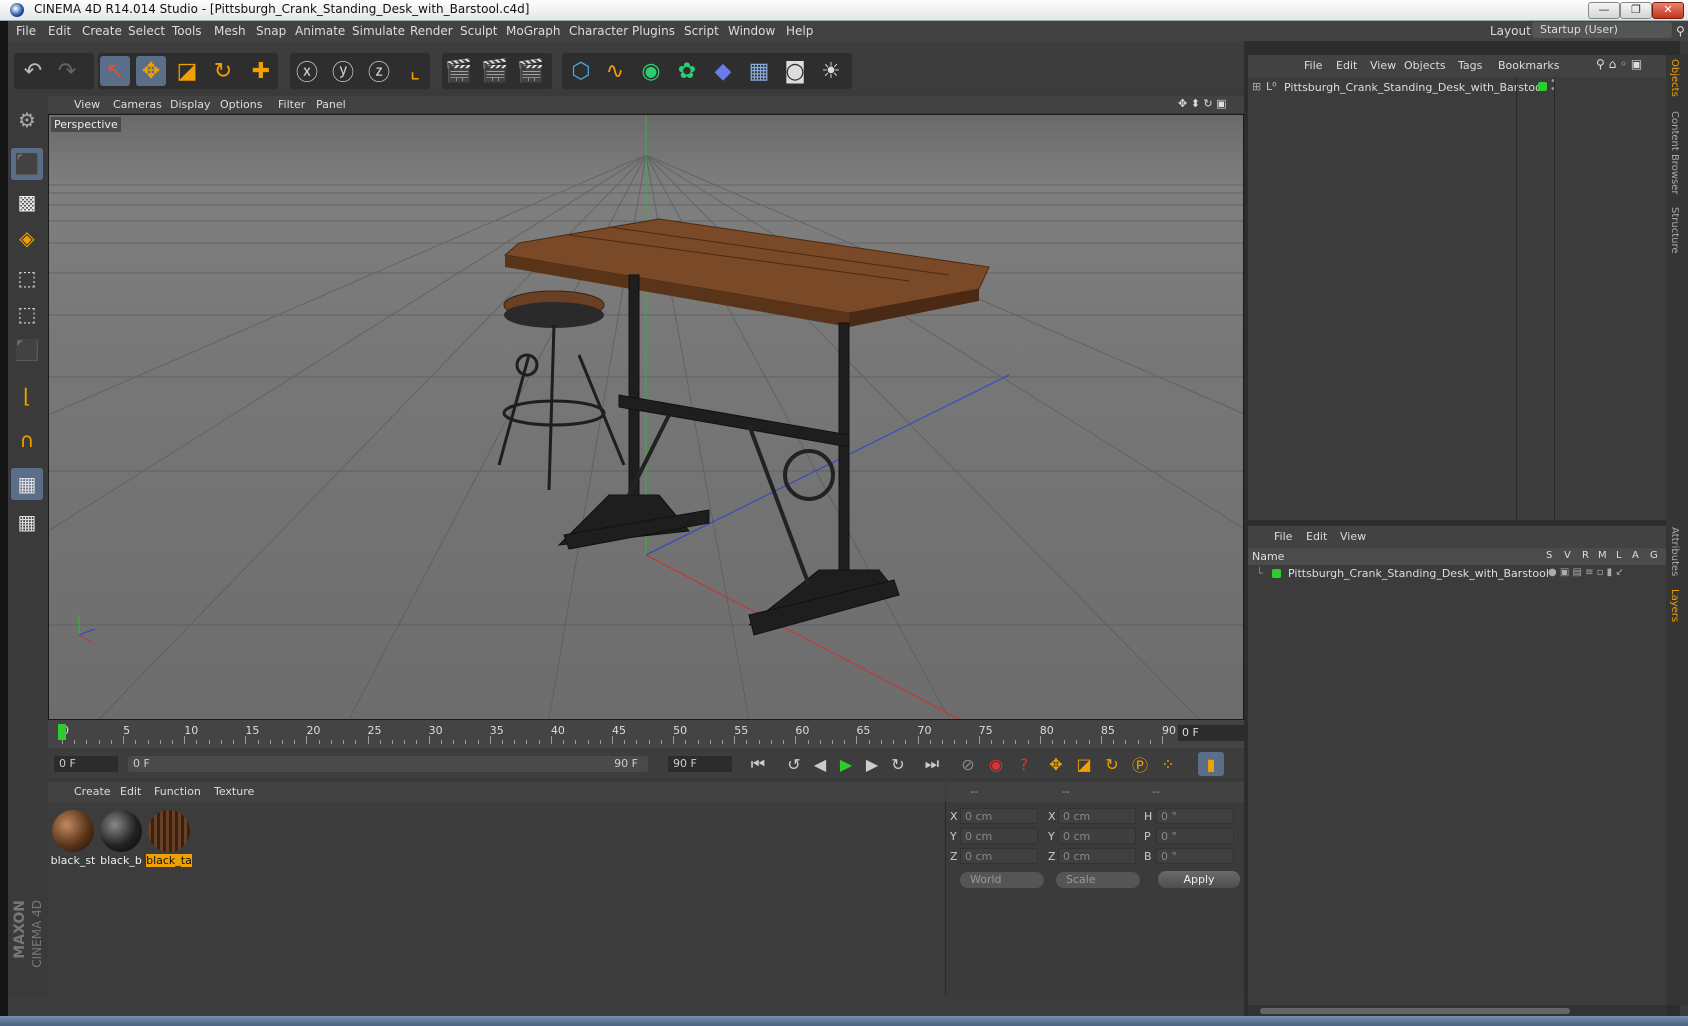  Describe the element at coordinates (27, 238) in the screenshot. I see `workplane-mode-icon: ◈` at that location.